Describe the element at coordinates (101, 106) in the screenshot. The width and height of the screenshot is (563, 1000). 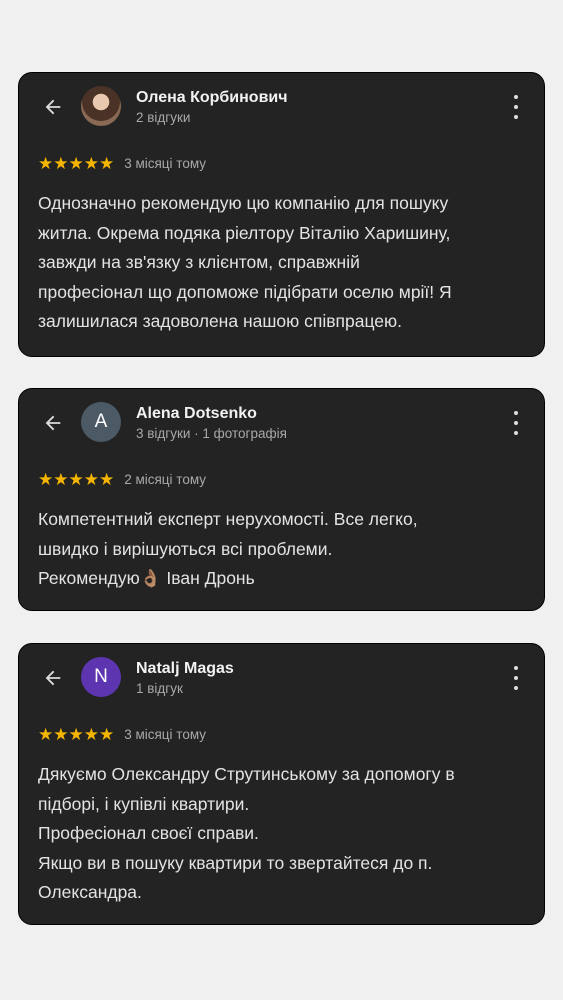
I see `avatar` at that location.